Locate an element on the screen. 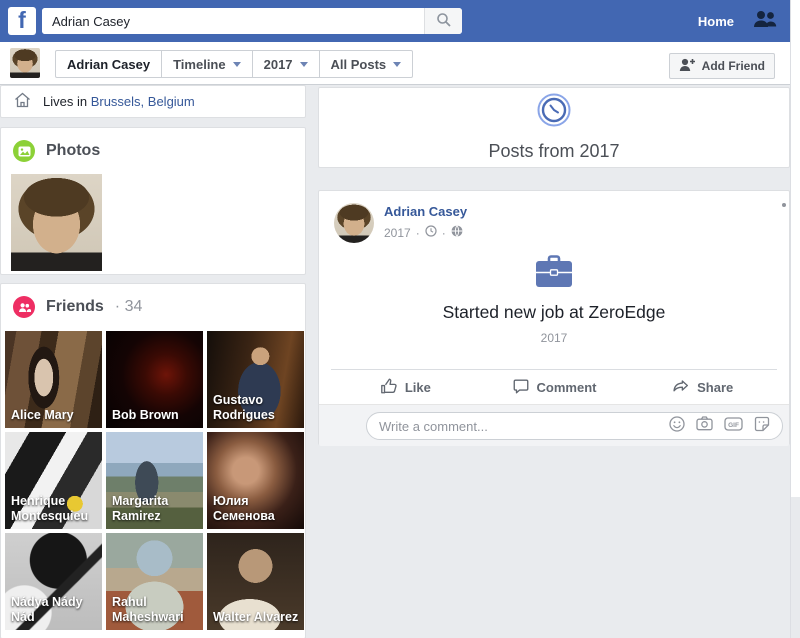 Image resolution: width=800 pixels, height=638 pixels. post-filter-dropdown: All Posts is located at coordinates (365, 64).